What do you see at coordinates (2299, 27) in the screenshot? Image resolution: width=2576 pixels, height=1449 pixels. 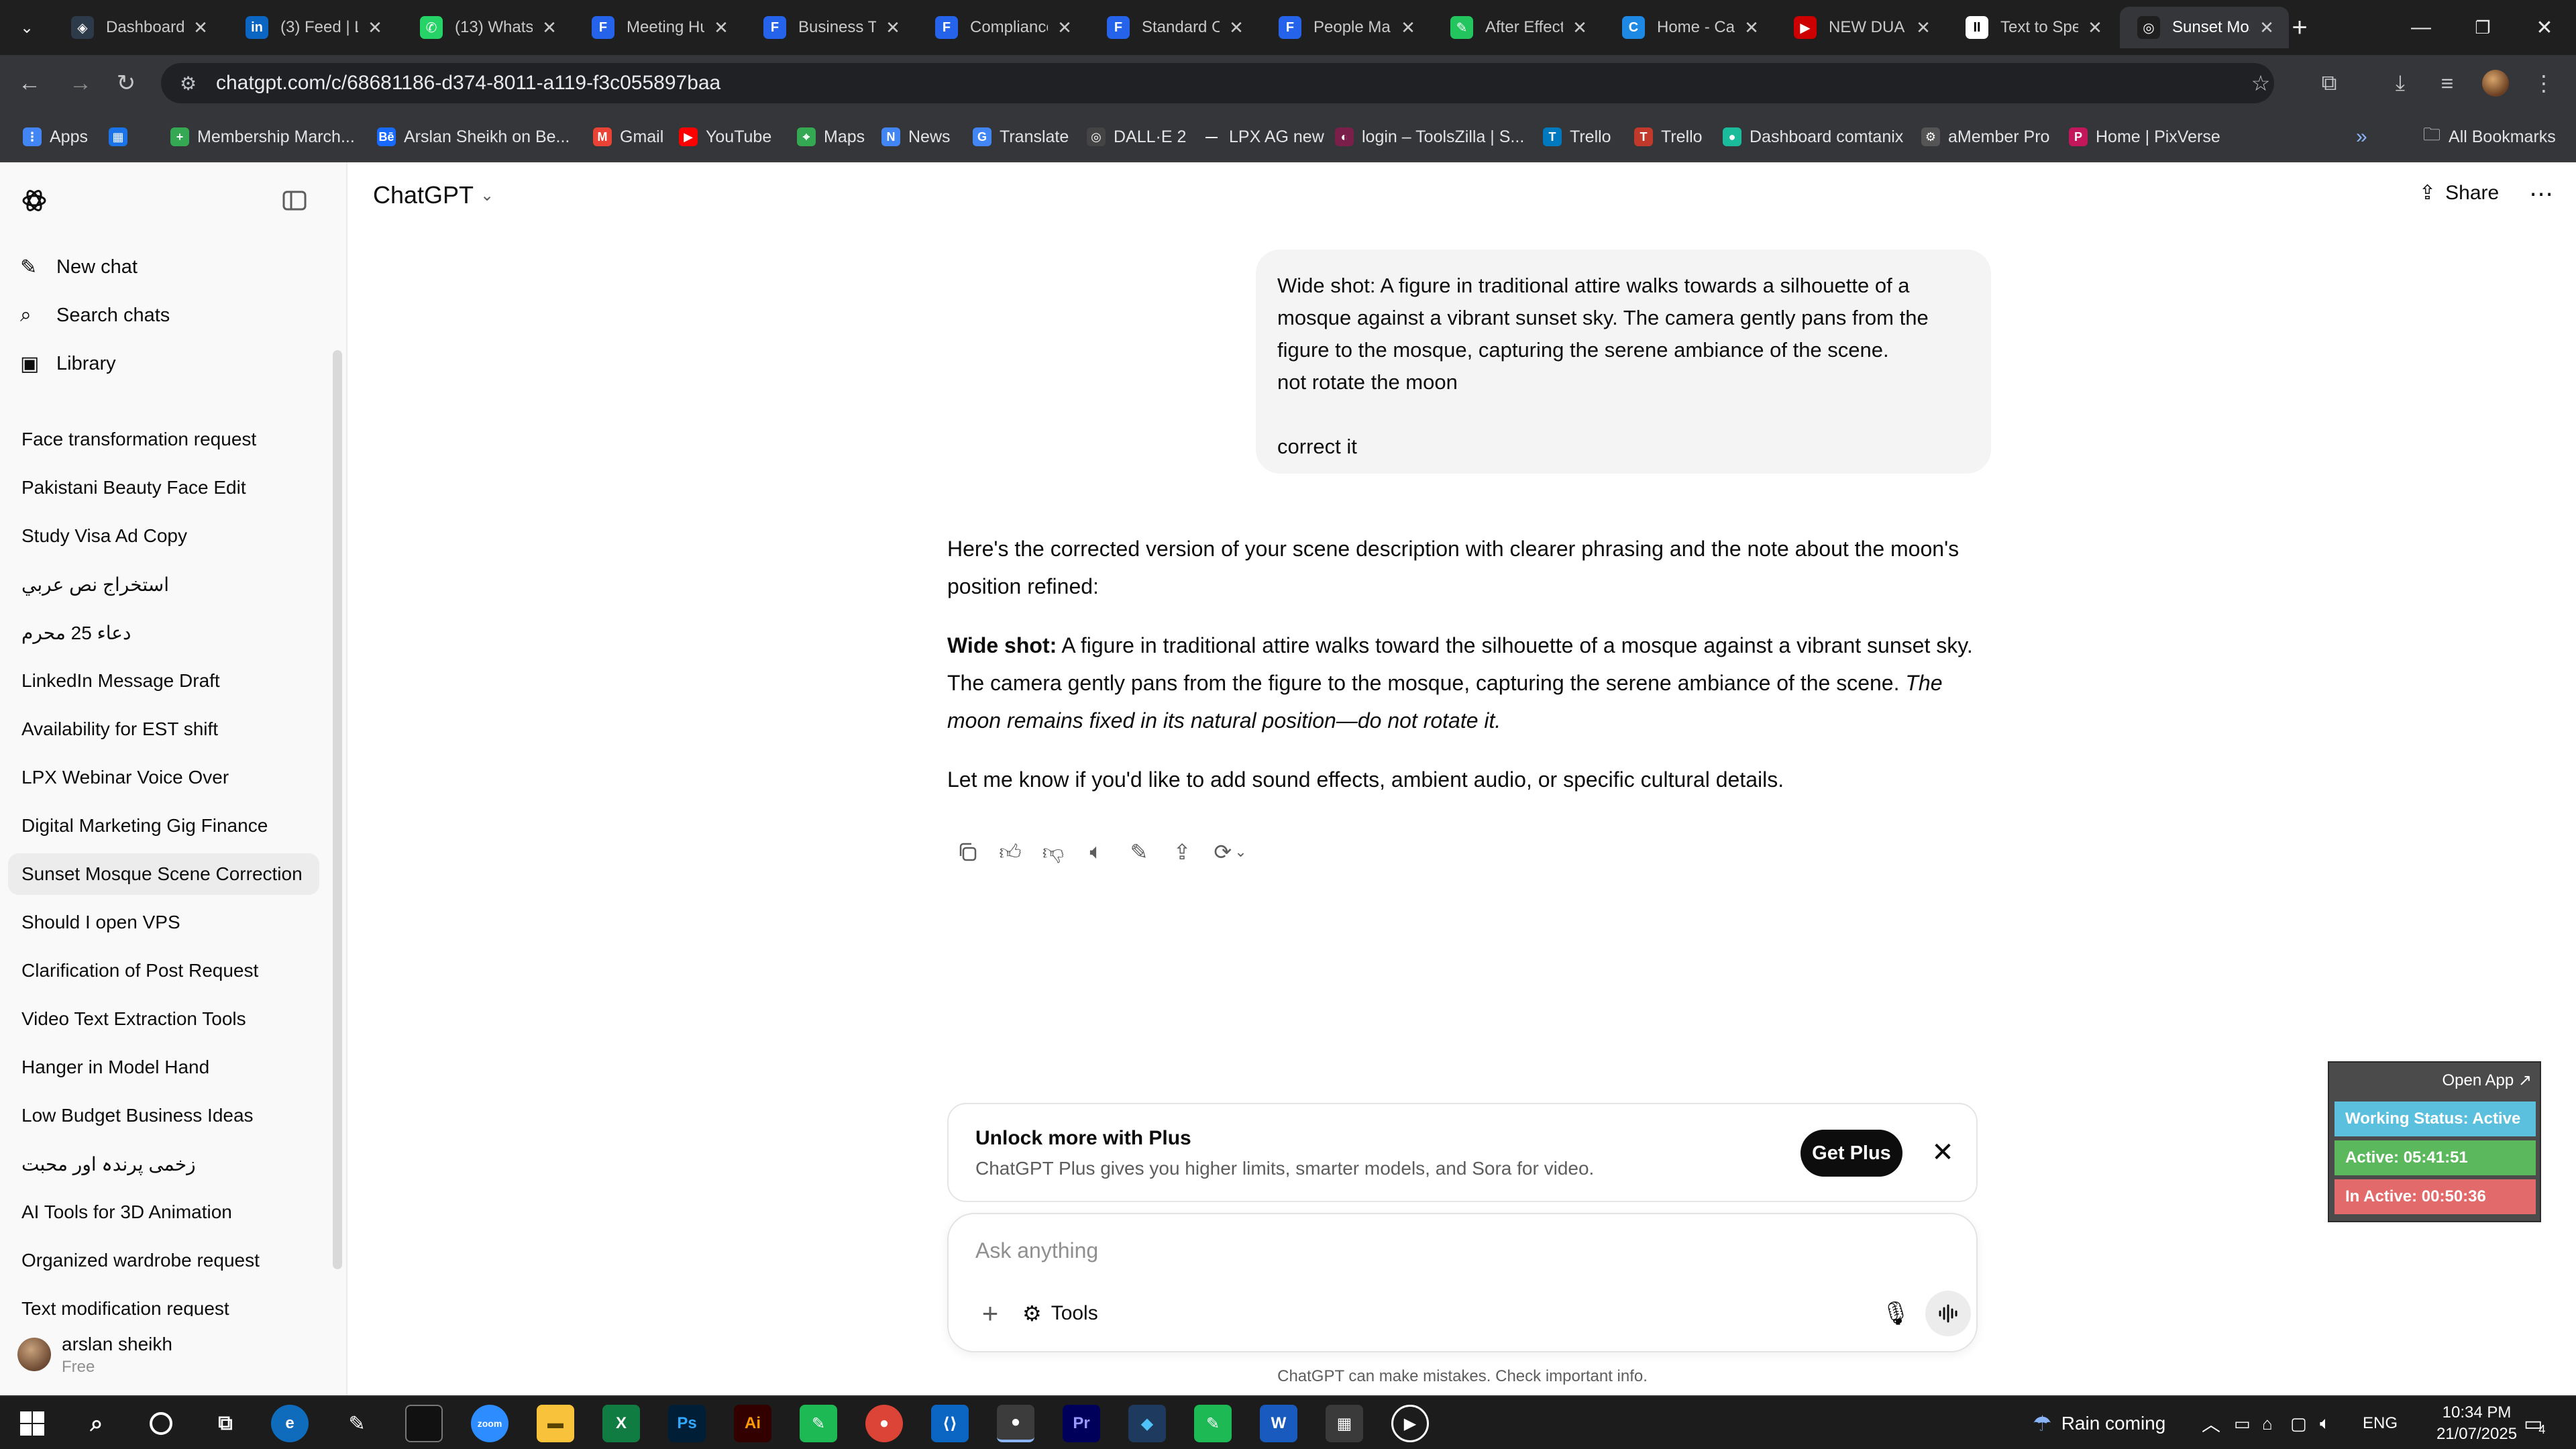 I see `new-tab-button: +` at bounding box center [2299, 27].